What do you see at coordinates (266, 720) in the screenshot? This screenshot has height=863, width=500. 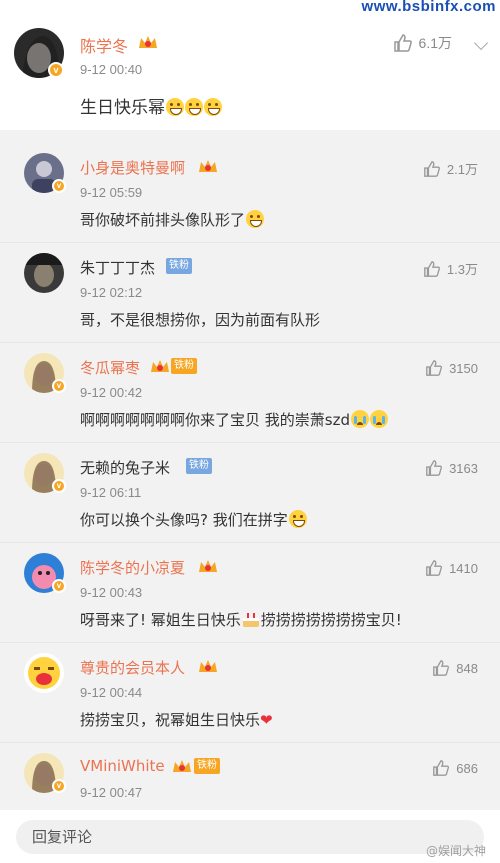 I see `heart-icon: ❤` at bounding box center [266, 720].